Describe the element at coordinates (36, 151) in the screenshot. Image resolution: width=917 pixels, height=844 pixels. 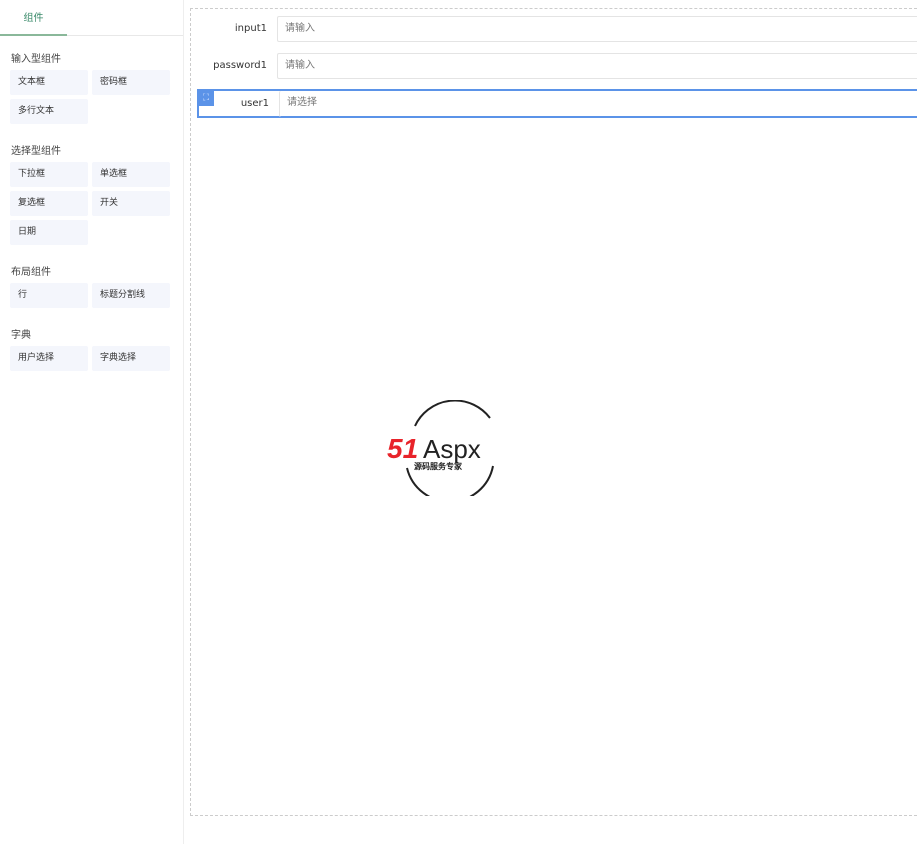
I see `group-title: 选择型组件` at that location.